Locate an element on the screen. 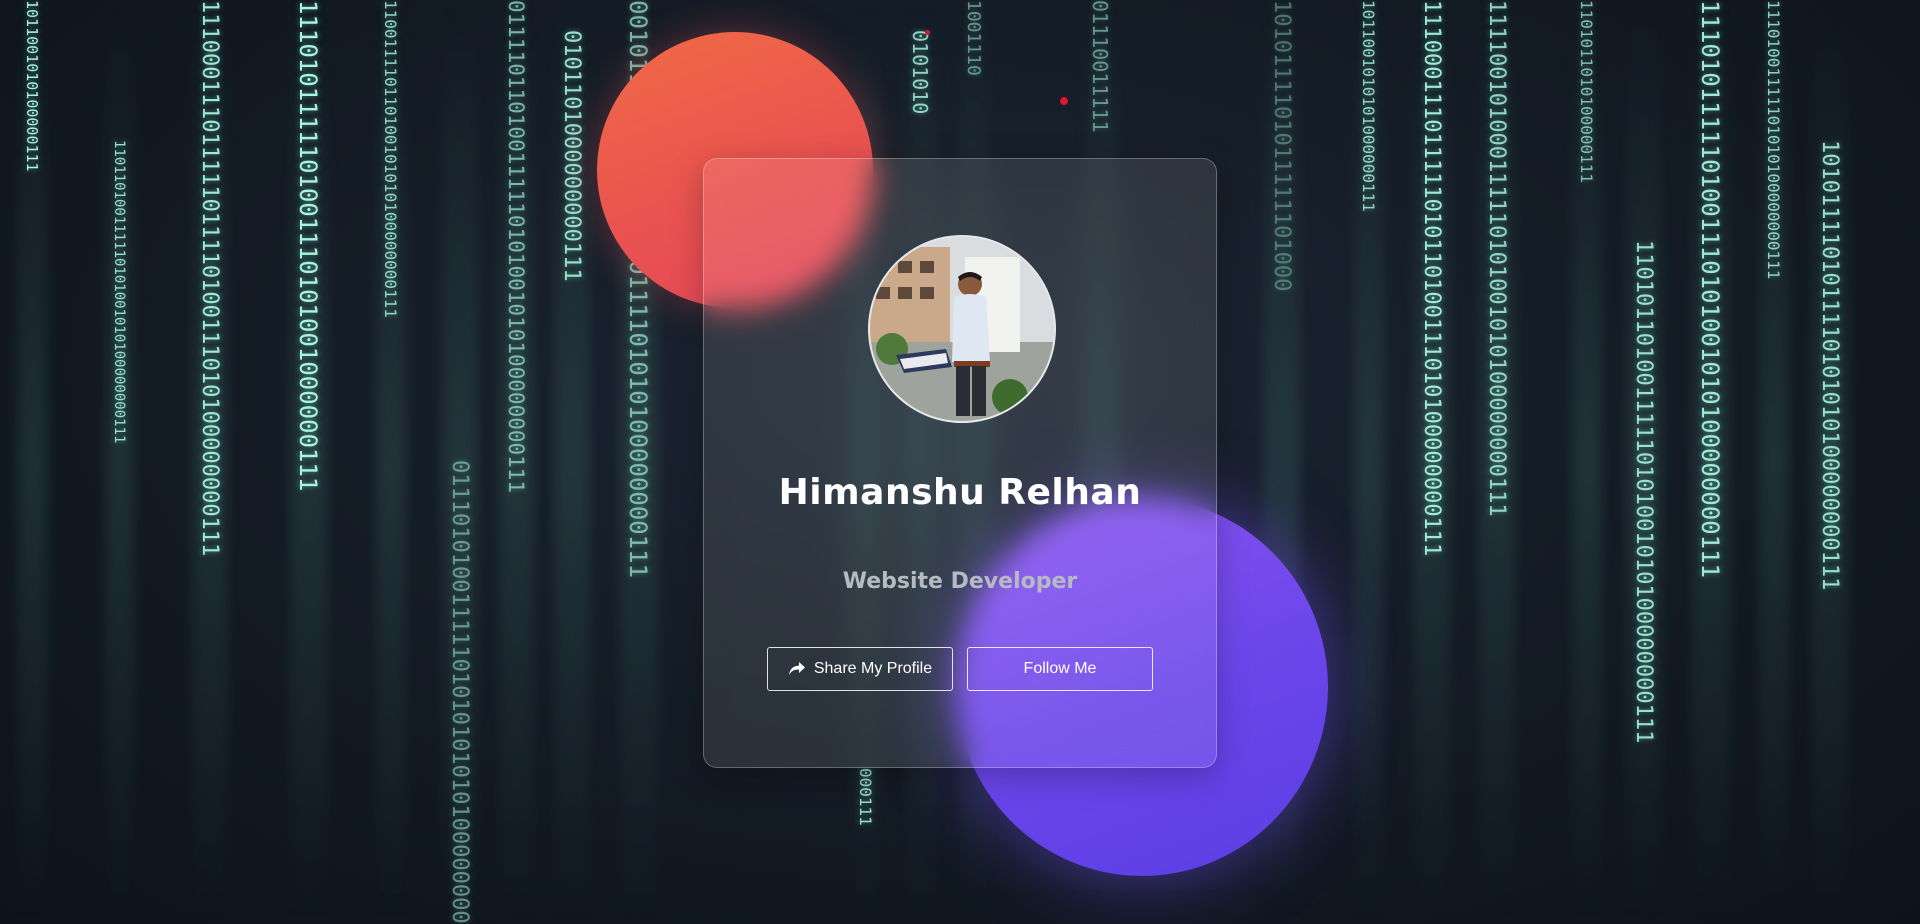 Image resolution: width=1920 pixels, height=924 pixels. binary-column: 011110110100111110101001010100000000111 is located at coordinates (516, 247).